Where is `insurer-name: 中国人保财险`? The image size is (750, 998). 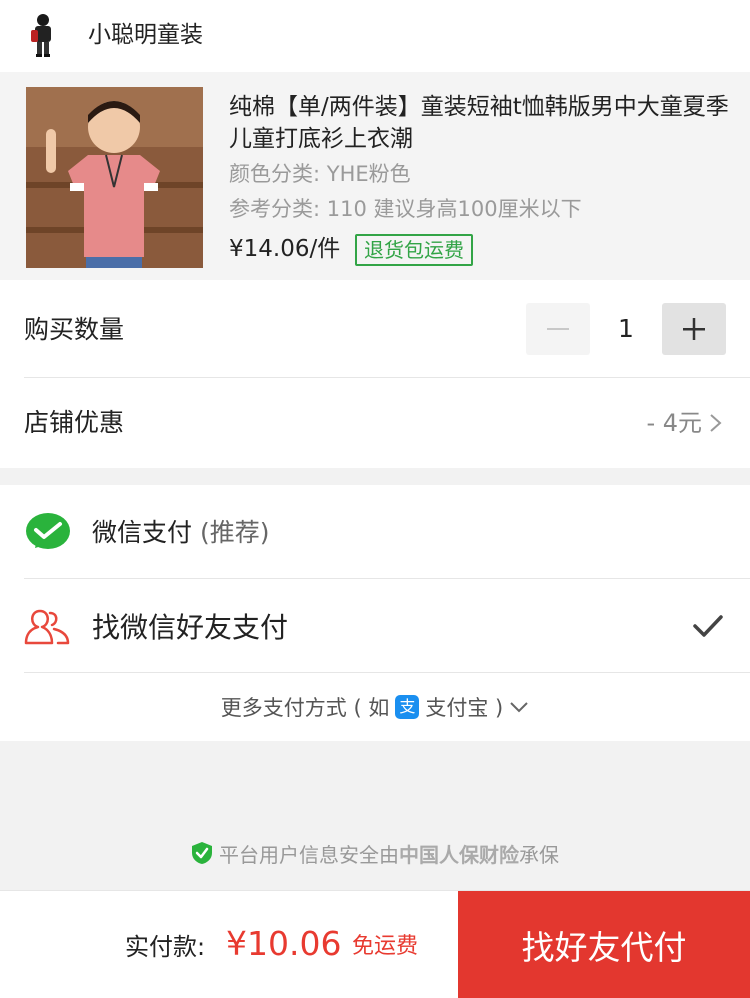 insurer-name: 中国人保财险 is located at coordinates (459, 854).